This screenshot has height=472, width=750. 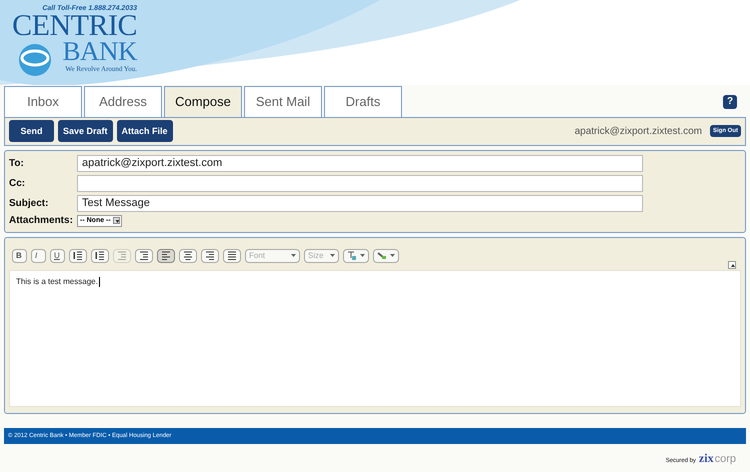 I want to click on align-left-icon, so click(x=166, y=255).